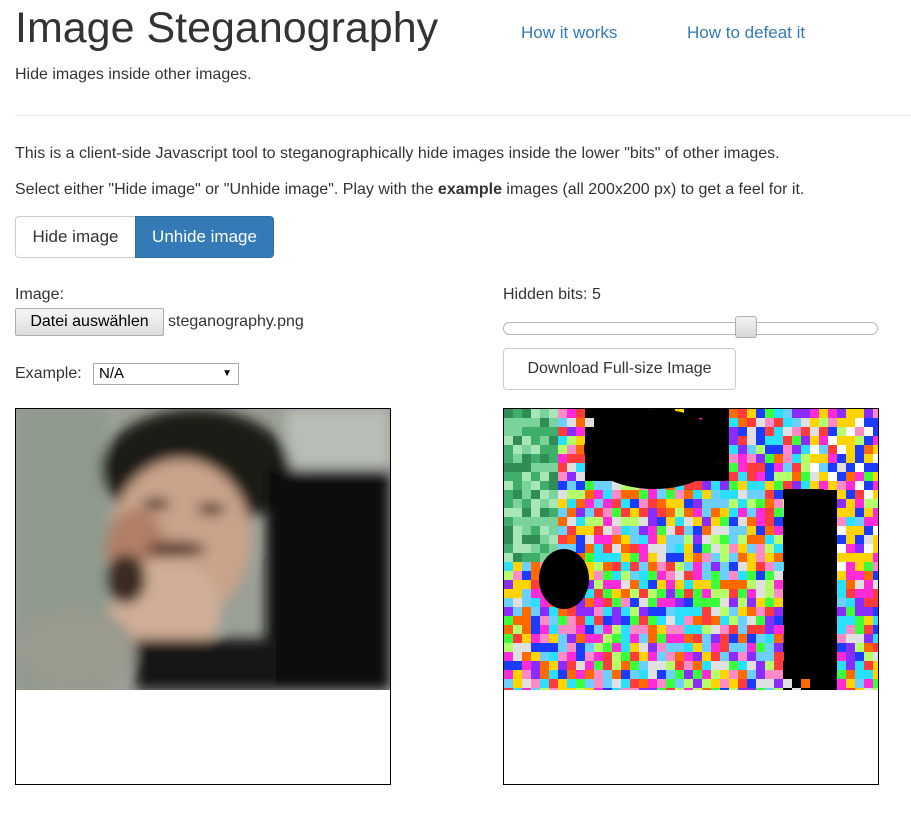 The height and width of the screenshot is (817, 911). Describe the element at coordinates (227, 373) in the screenshot. I see `chevron-down-icon: ▼` at that location.